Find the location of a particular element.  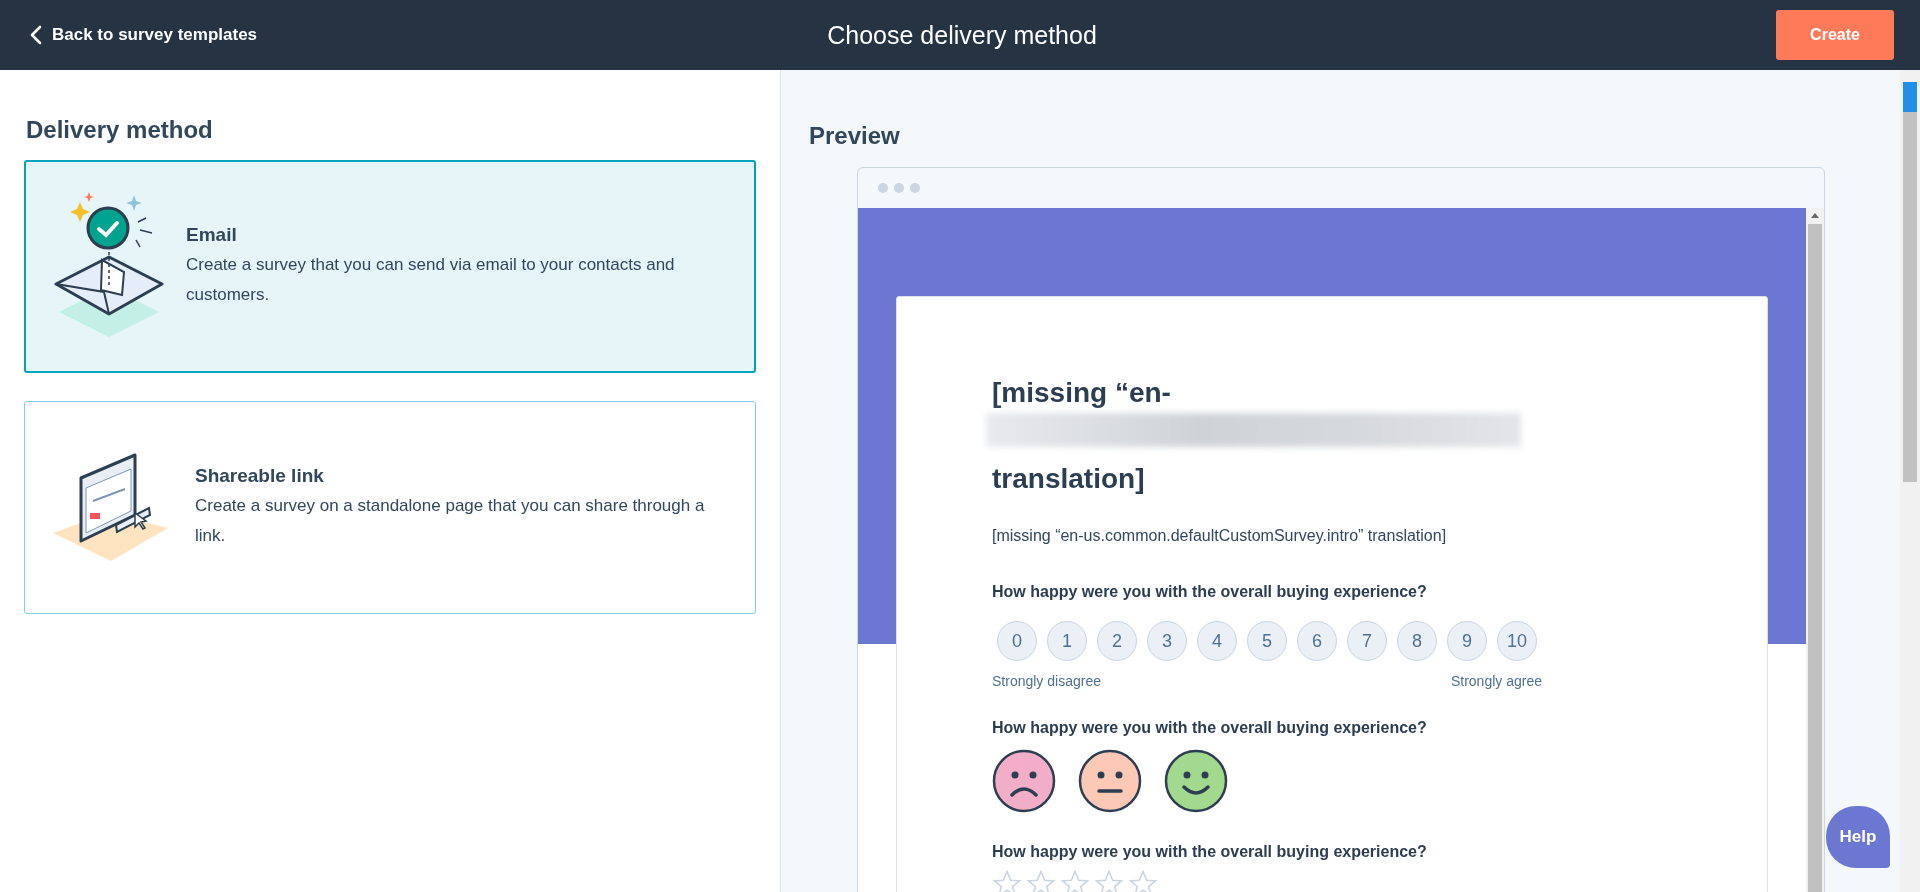

scale-option: 5 is located at coordinates (1267, 641).